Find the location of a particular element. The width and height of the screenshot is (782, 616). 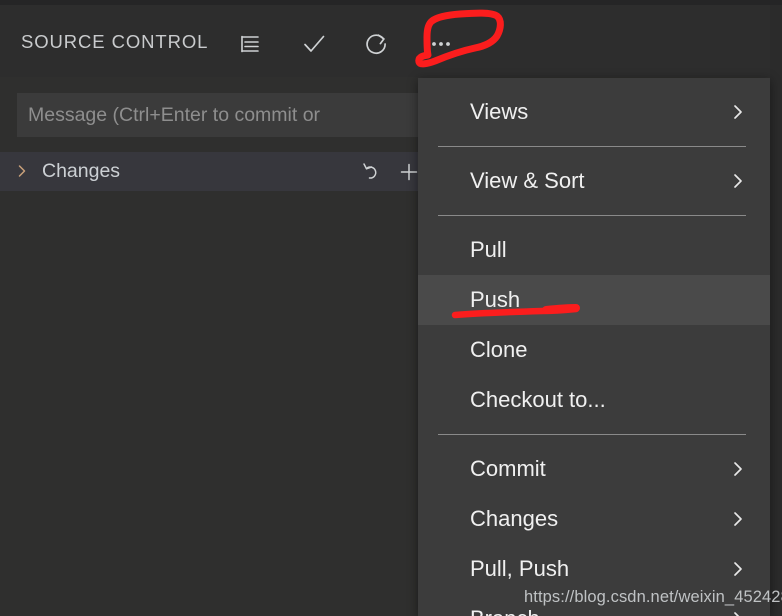

menu-item-label: Pull, Push is located at coordinates (520, 568).